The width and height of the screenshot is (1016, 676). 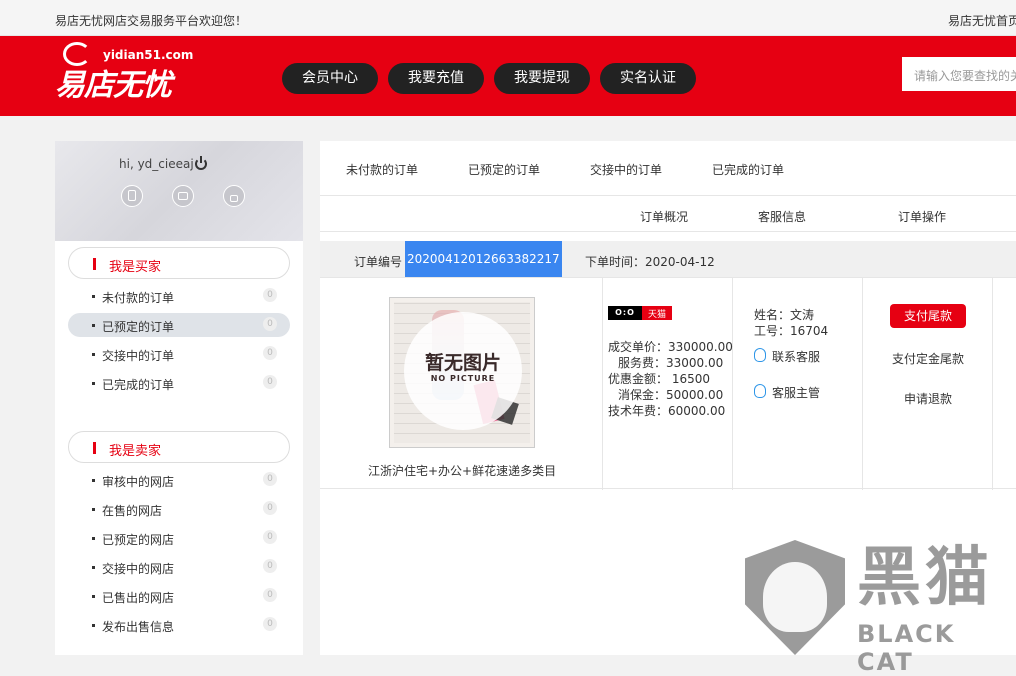 I want to click on cat-icon, so click(x=795, y=597).